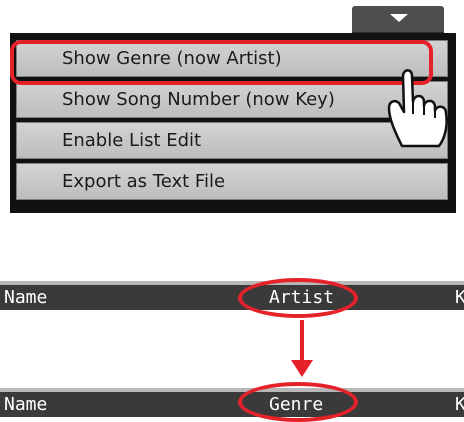 This screenshot has width=464, height=422. I want to click on column-genre: Genre, so click(296, 404).